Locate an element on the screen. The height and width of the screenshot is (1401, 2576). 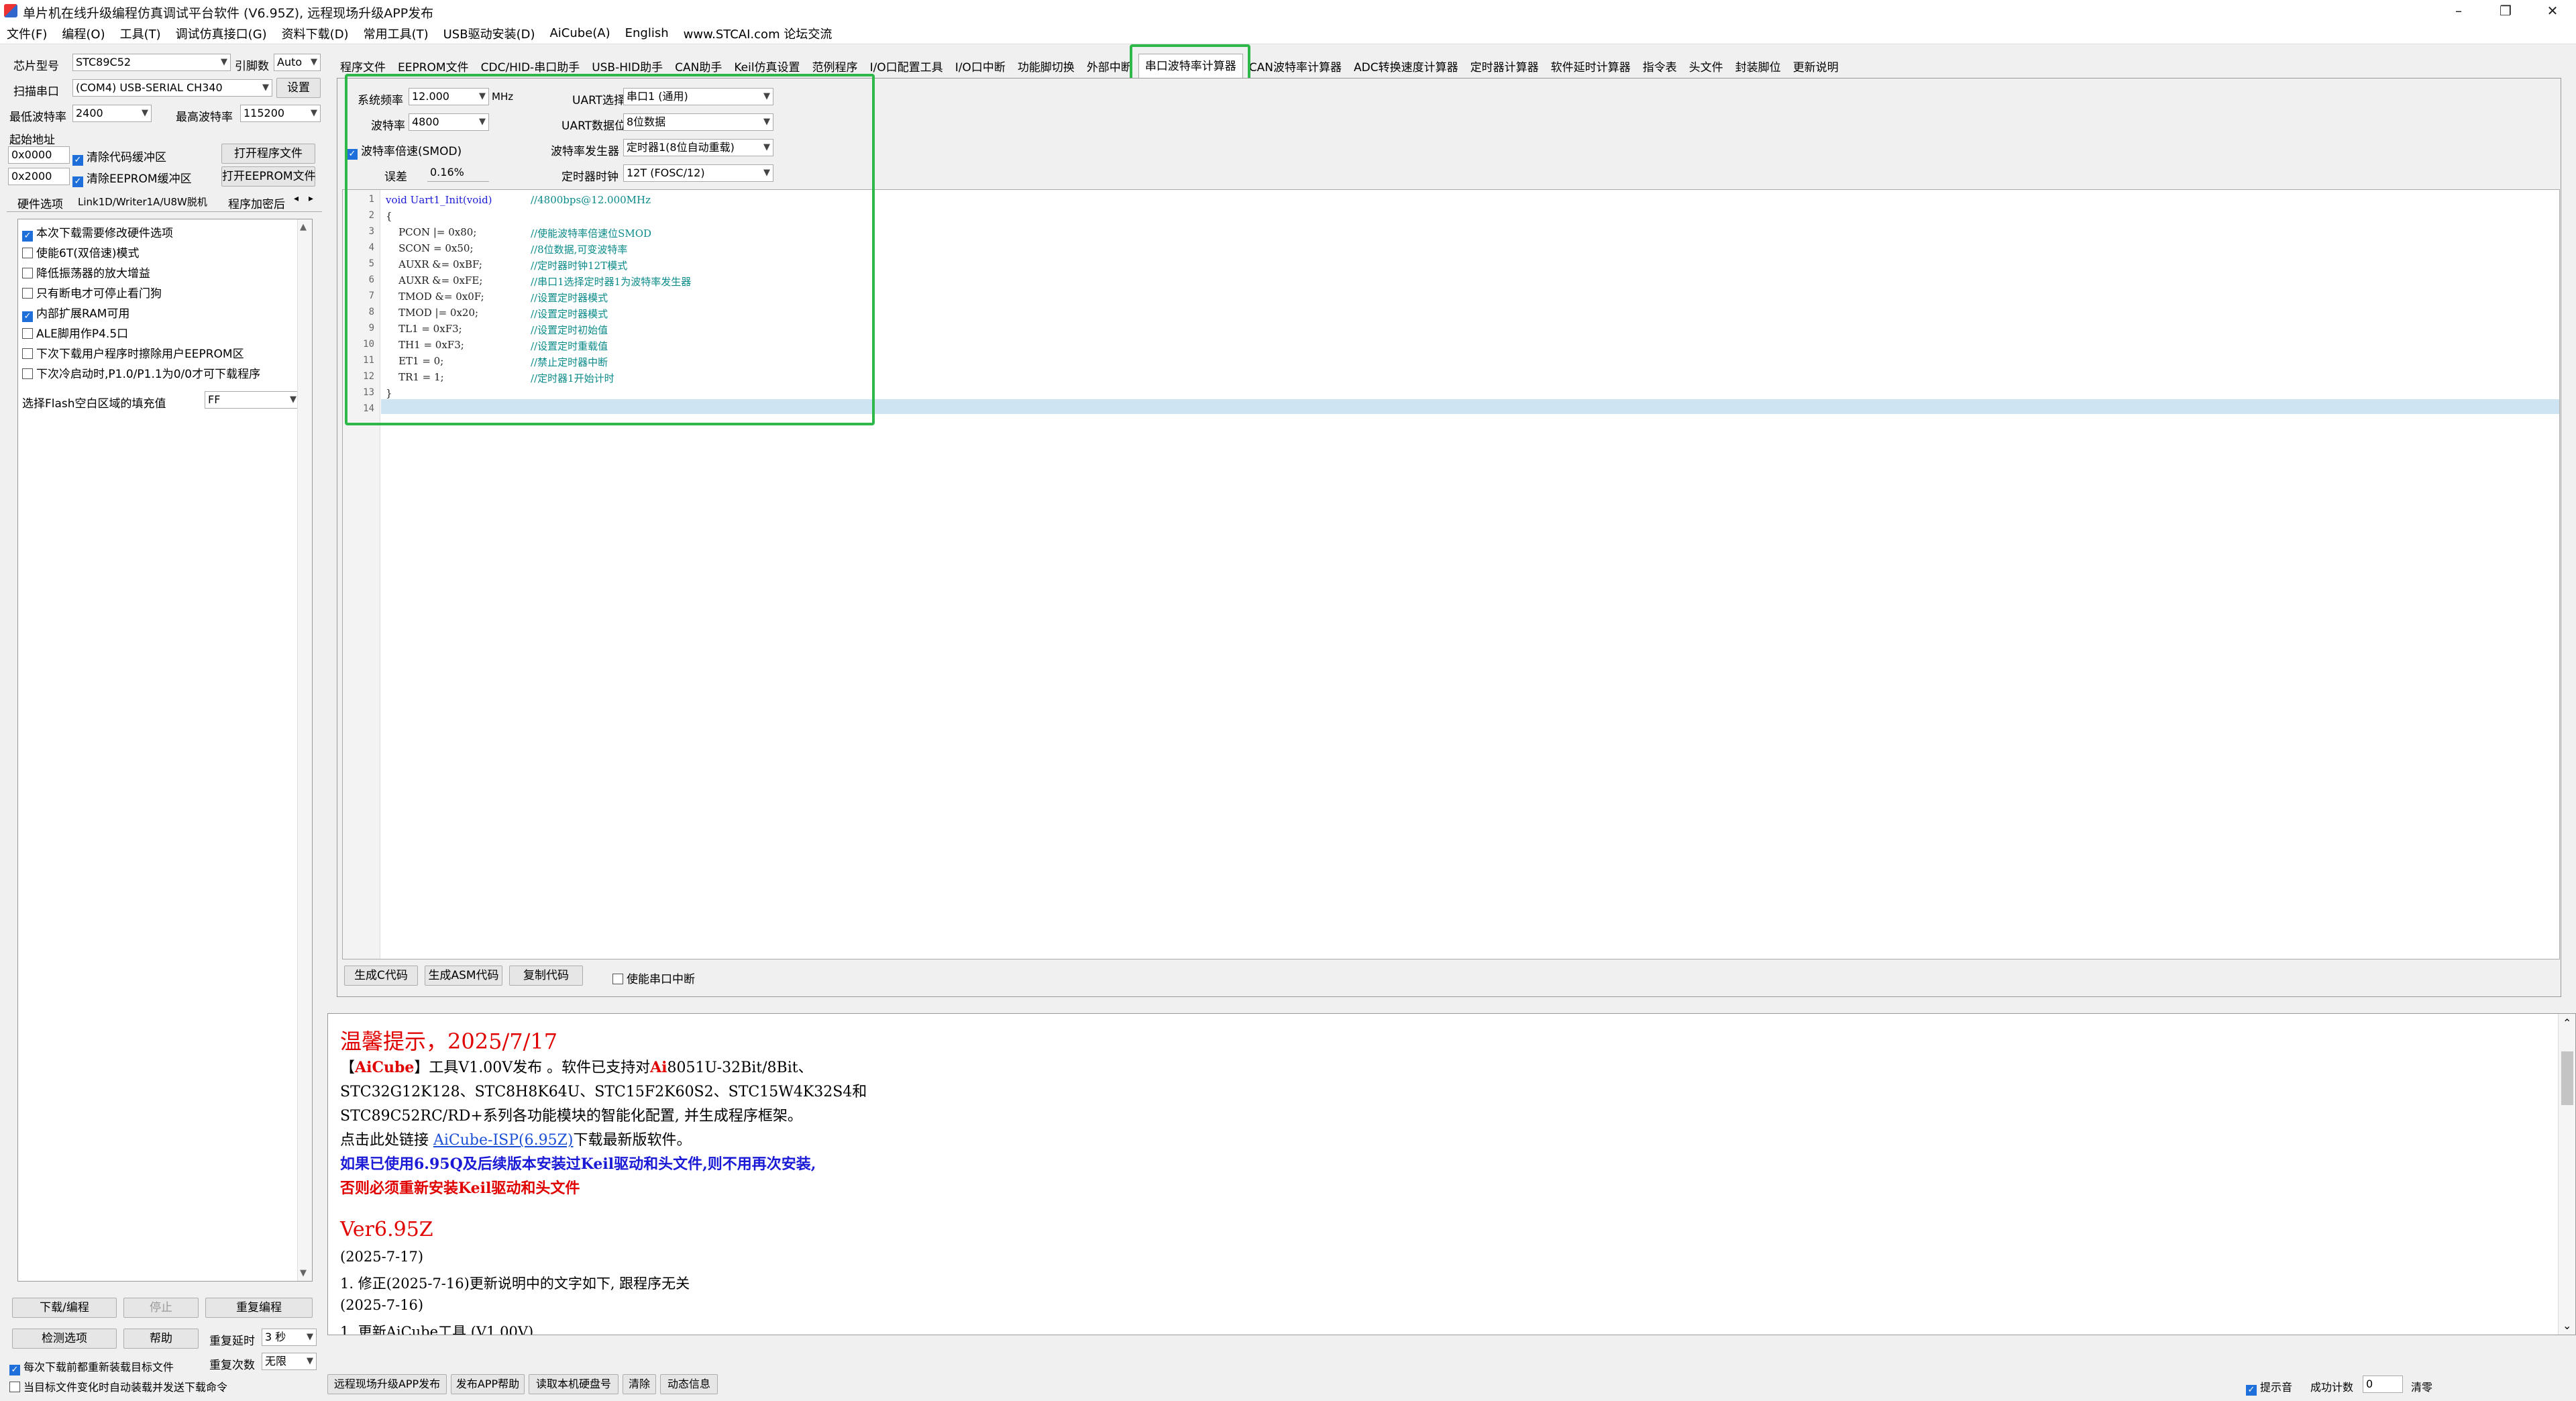
chip-select: STC89C52 ▼ is located at coordinates (151, 62).